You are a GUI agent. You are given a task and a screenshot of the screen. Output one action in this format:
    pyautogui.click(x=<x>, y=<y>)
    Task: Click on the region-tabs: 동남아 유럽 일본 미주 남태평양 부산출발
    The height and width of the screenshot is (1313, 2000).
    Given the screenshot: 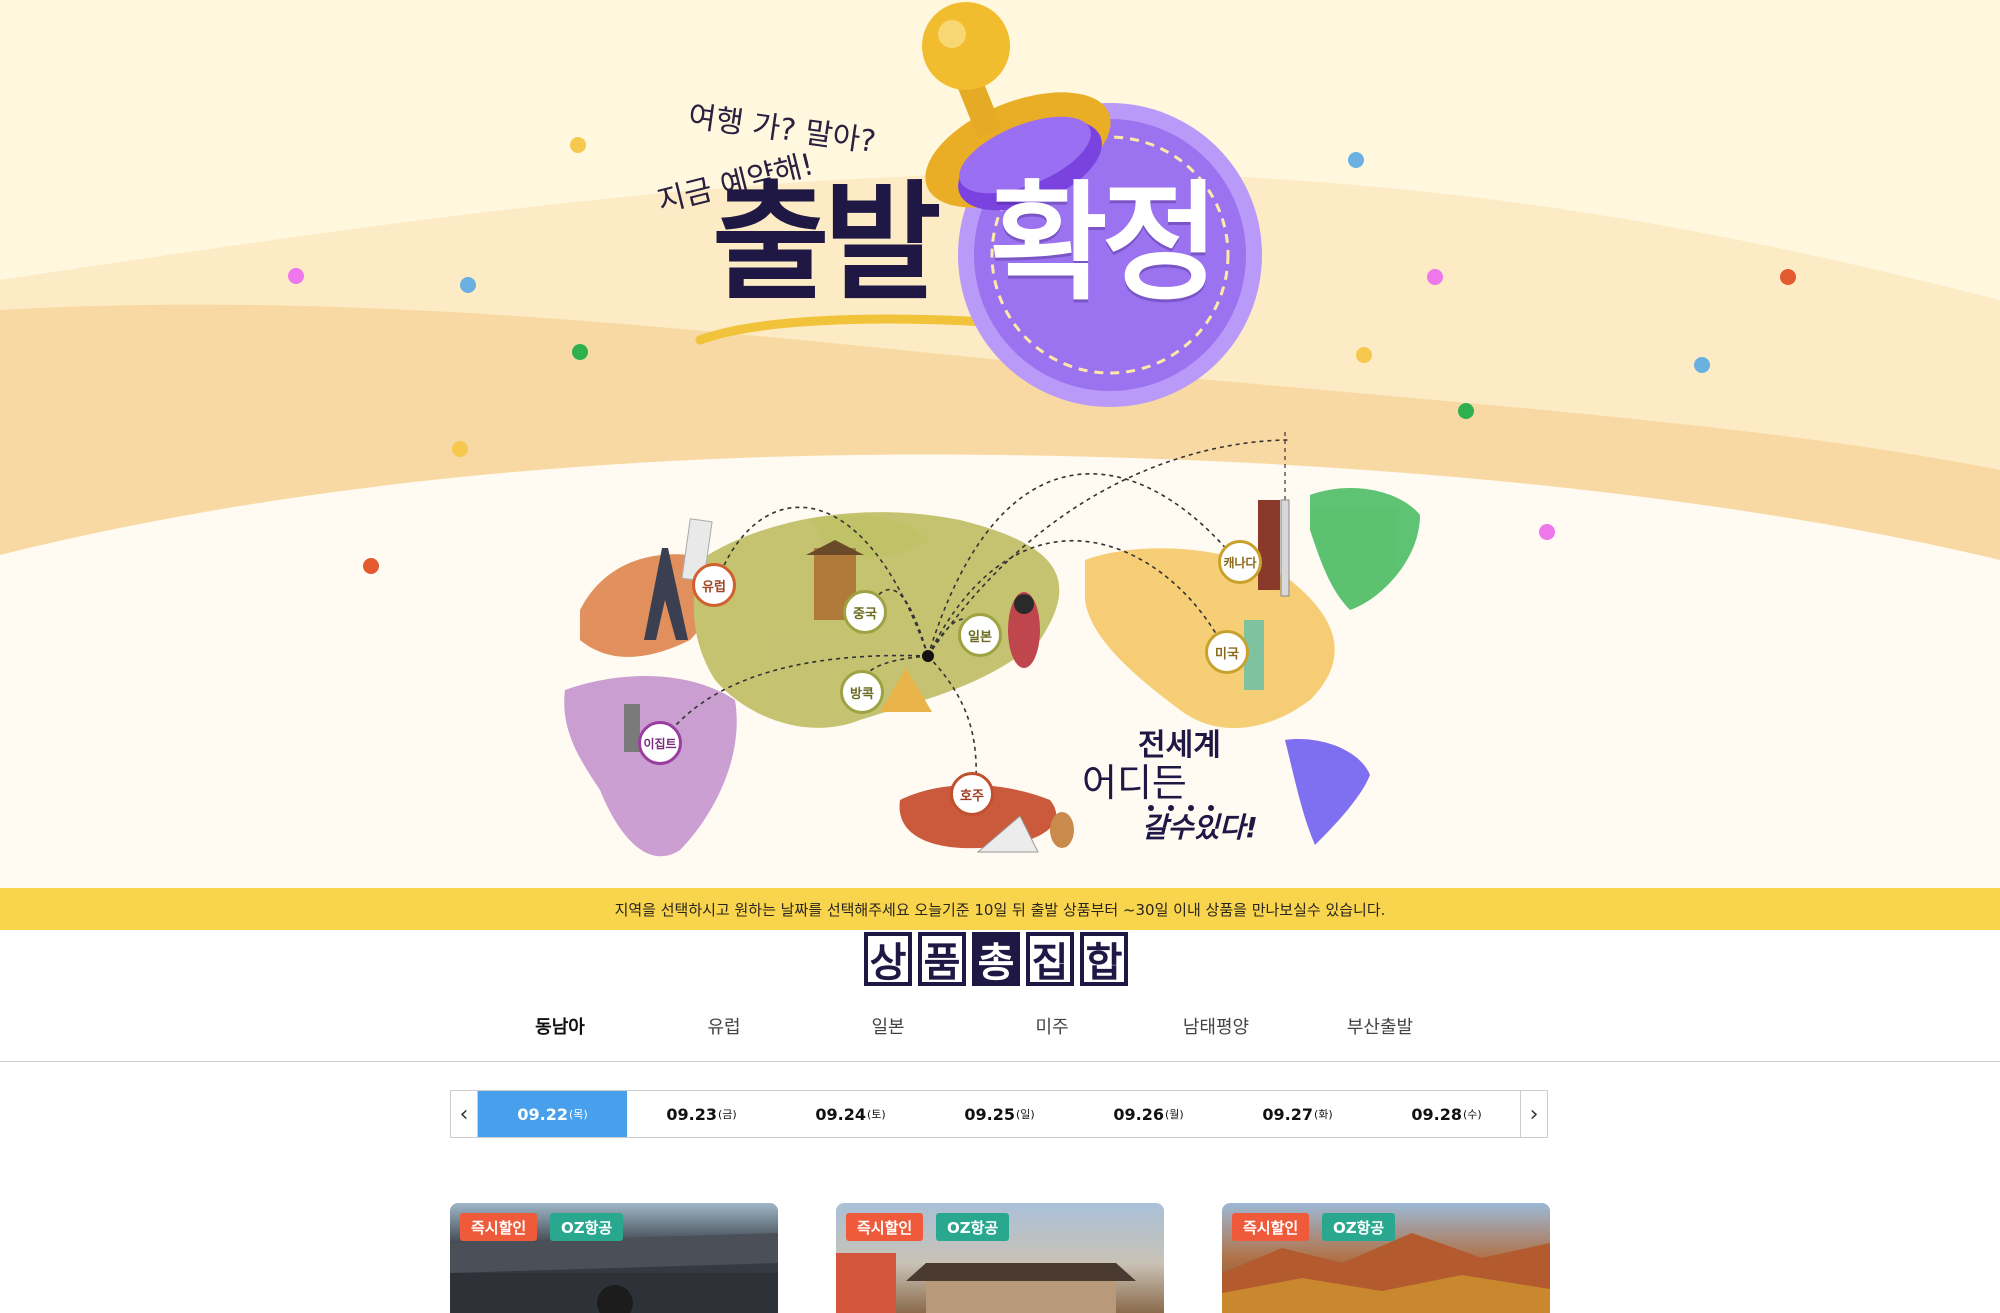 What is the action you would take?
    pyautogui.click(x=1000, y=1032)
    